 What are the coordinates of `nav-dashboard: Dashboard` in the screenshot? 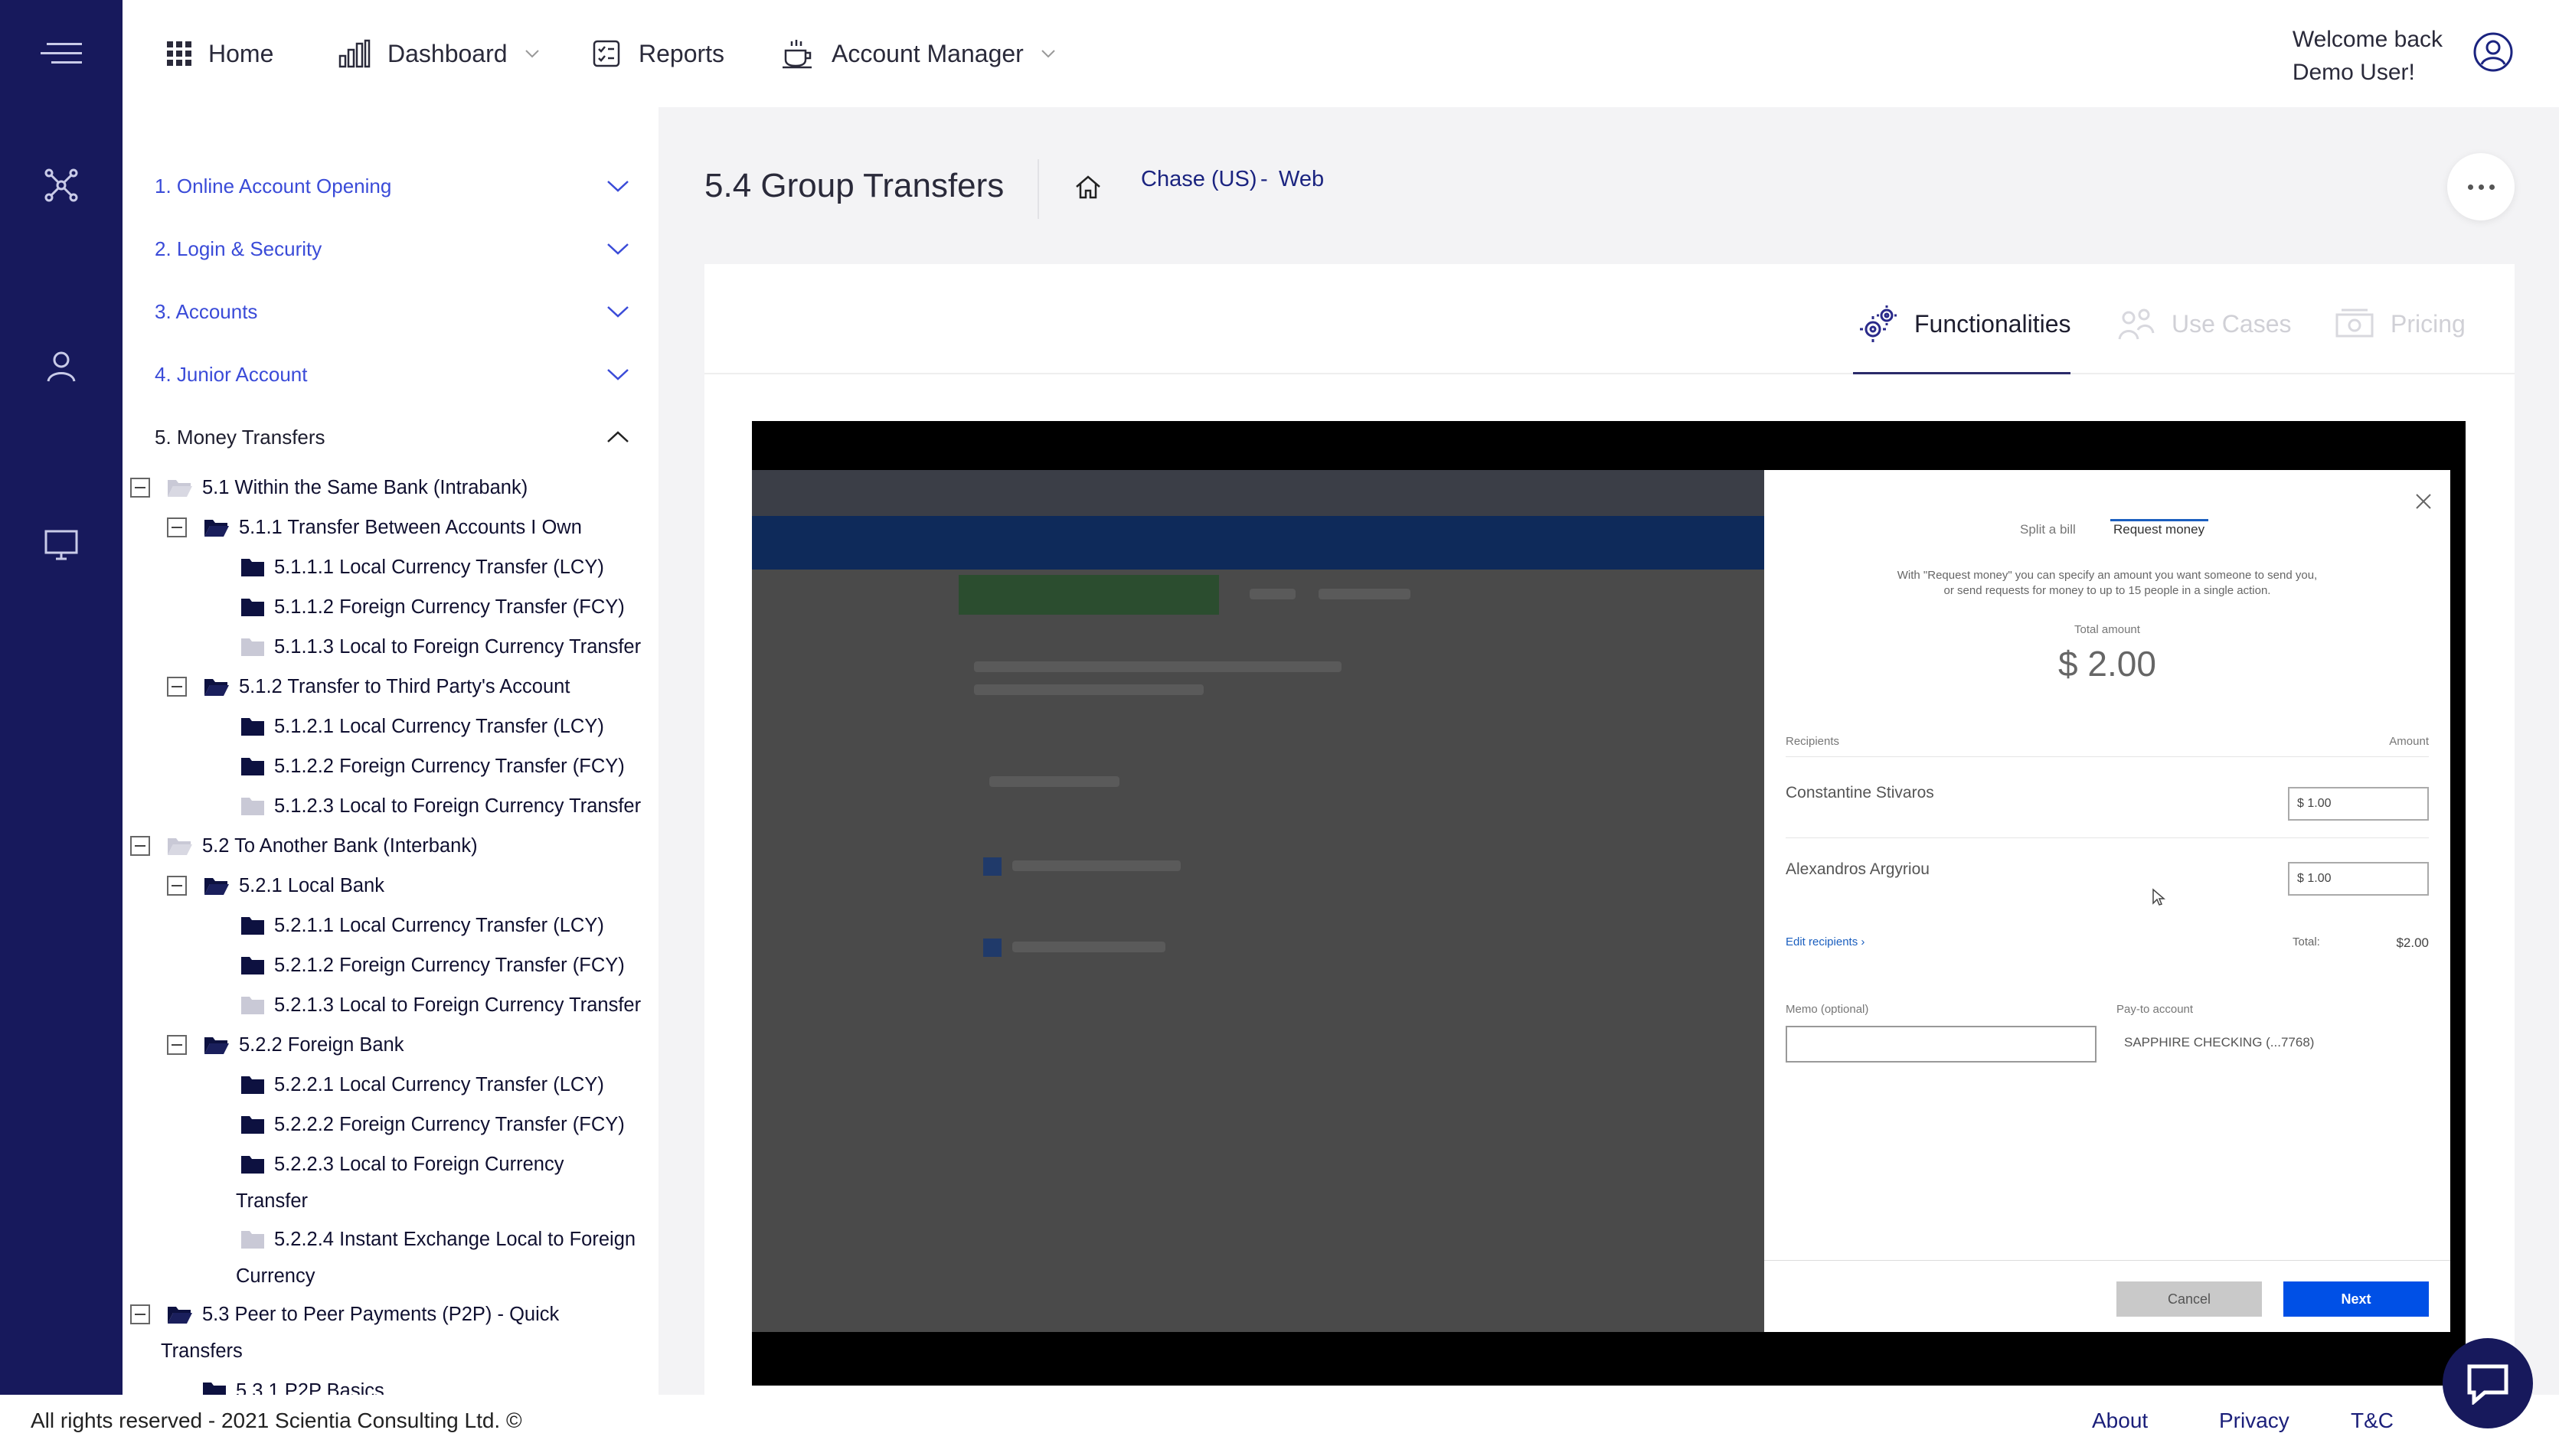 It's located at (439, 54).